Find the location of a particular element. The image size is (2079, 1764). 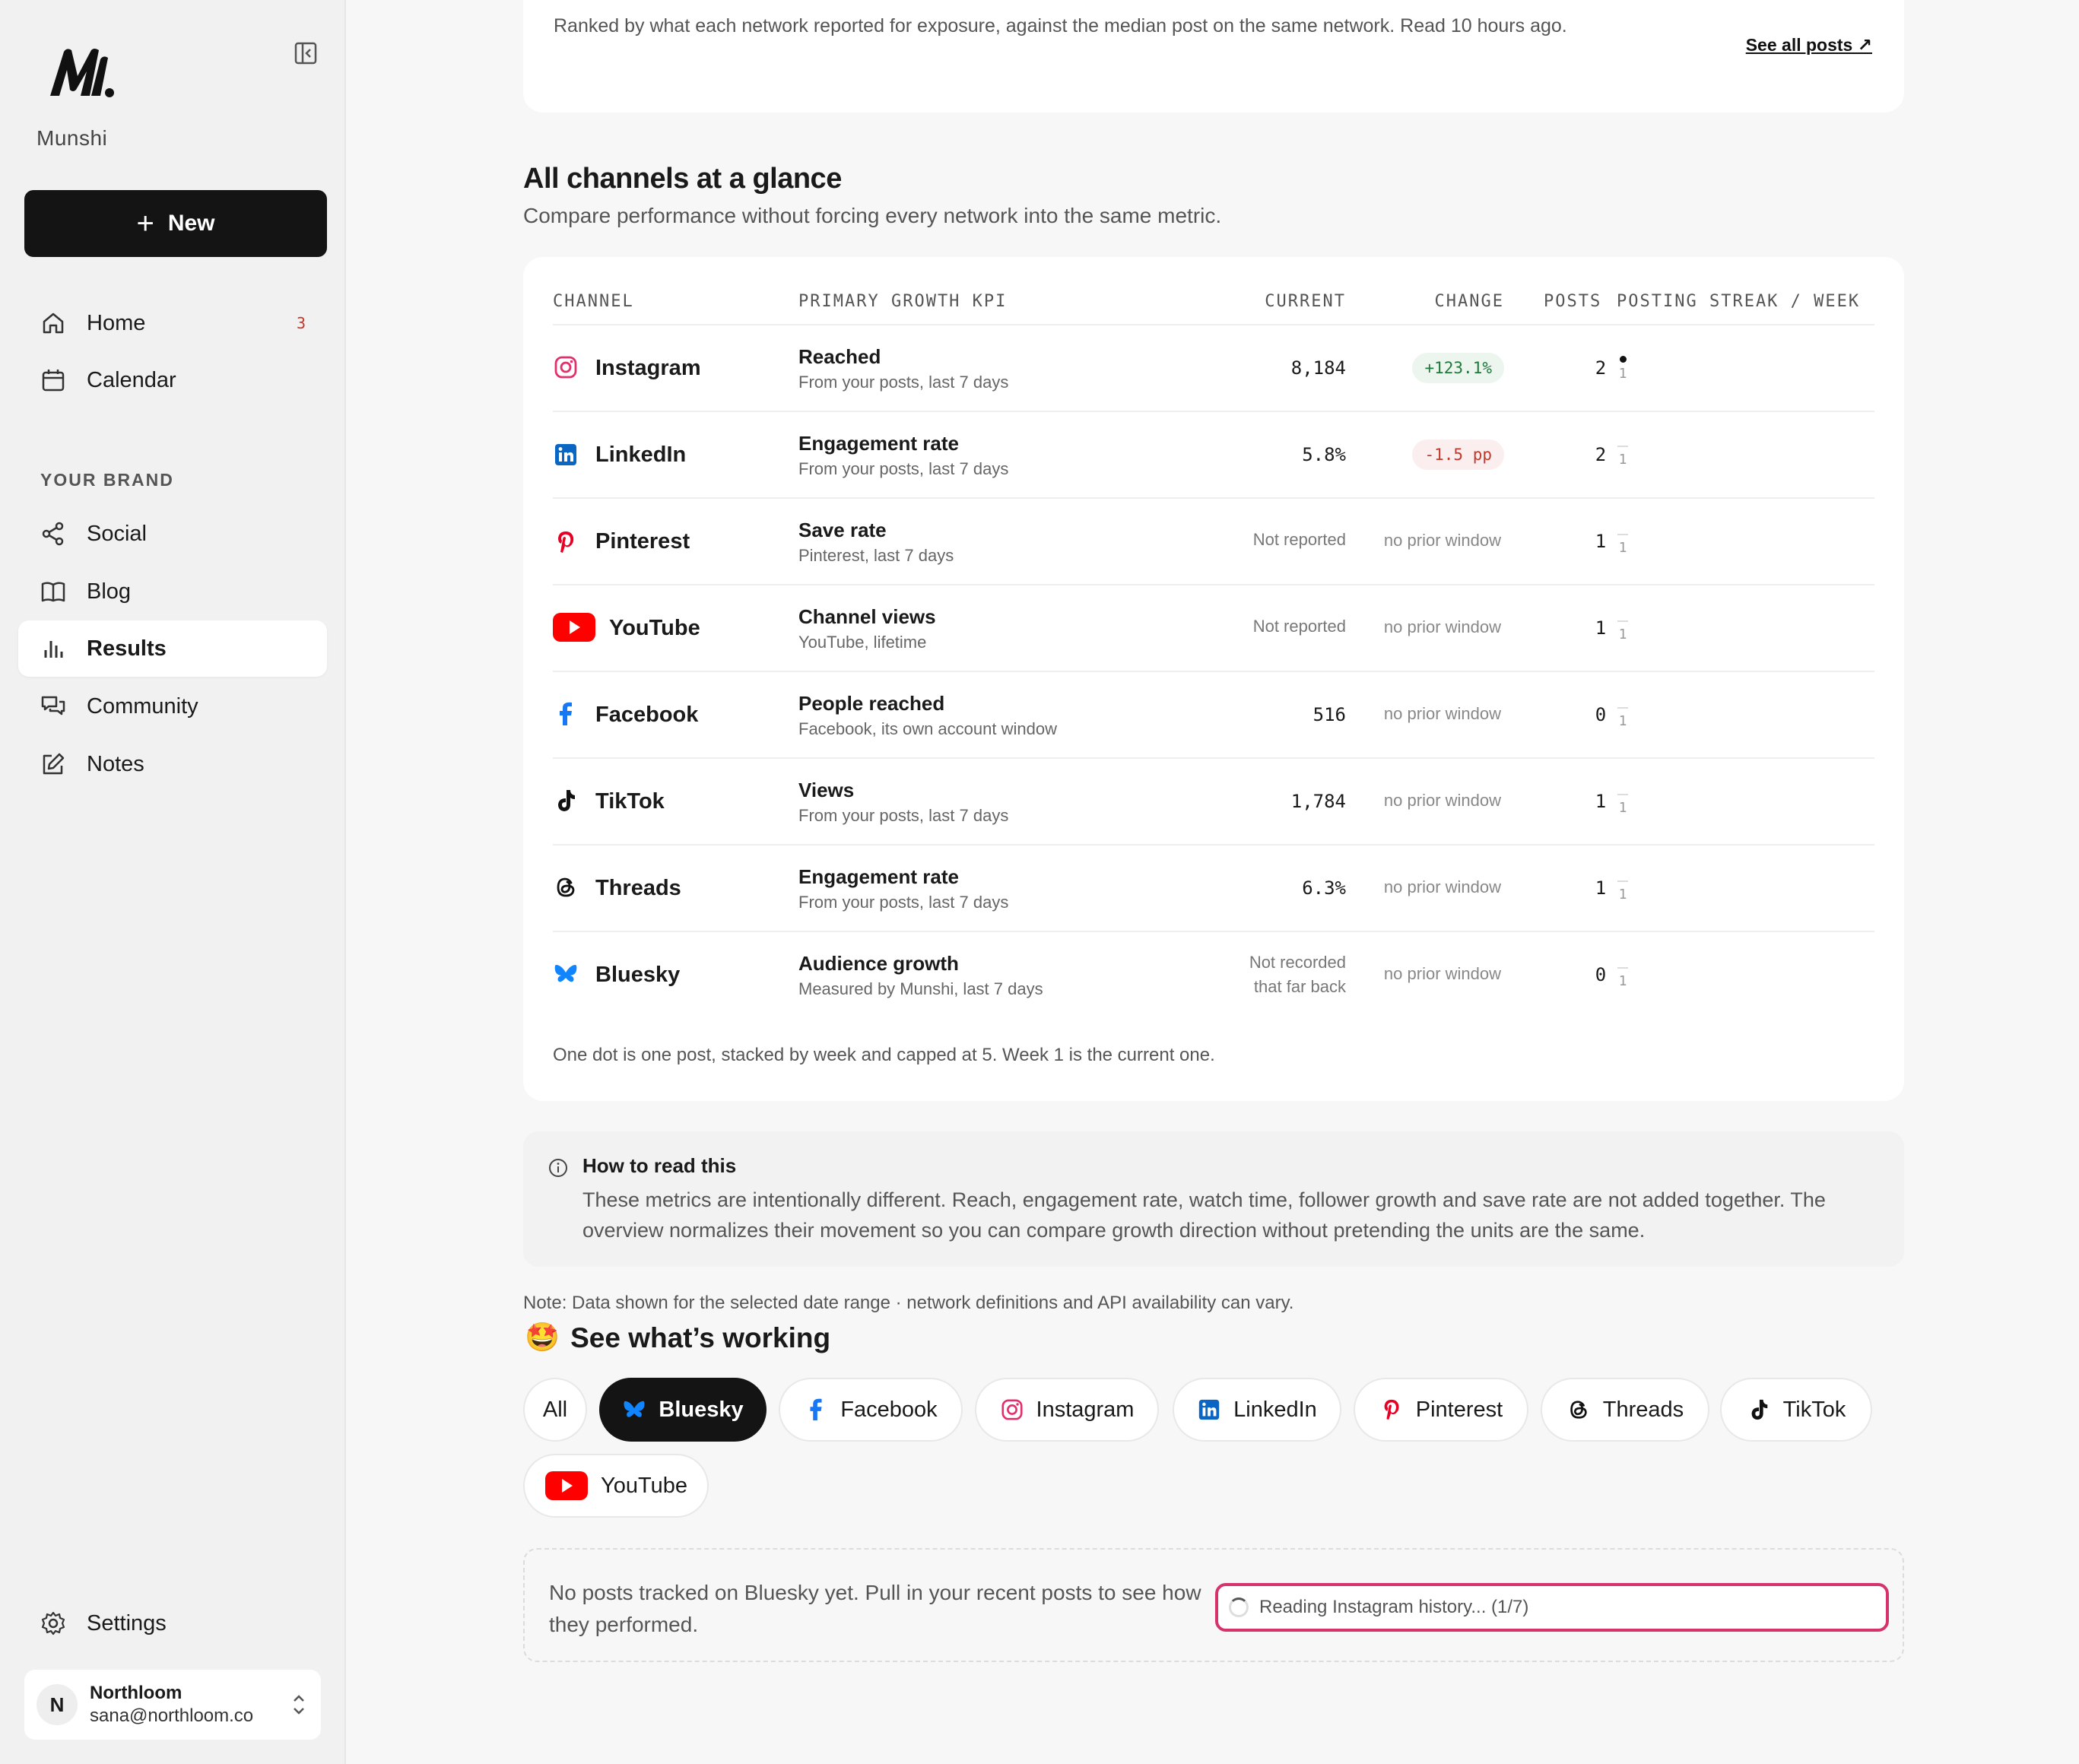

chip-label: Facebook is located at coordinates (889, 1409).